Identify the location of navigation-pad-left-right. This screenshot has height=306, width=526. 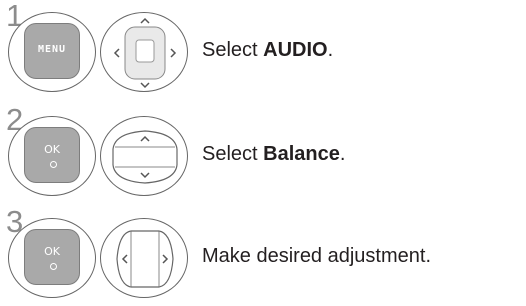
(144, 258).